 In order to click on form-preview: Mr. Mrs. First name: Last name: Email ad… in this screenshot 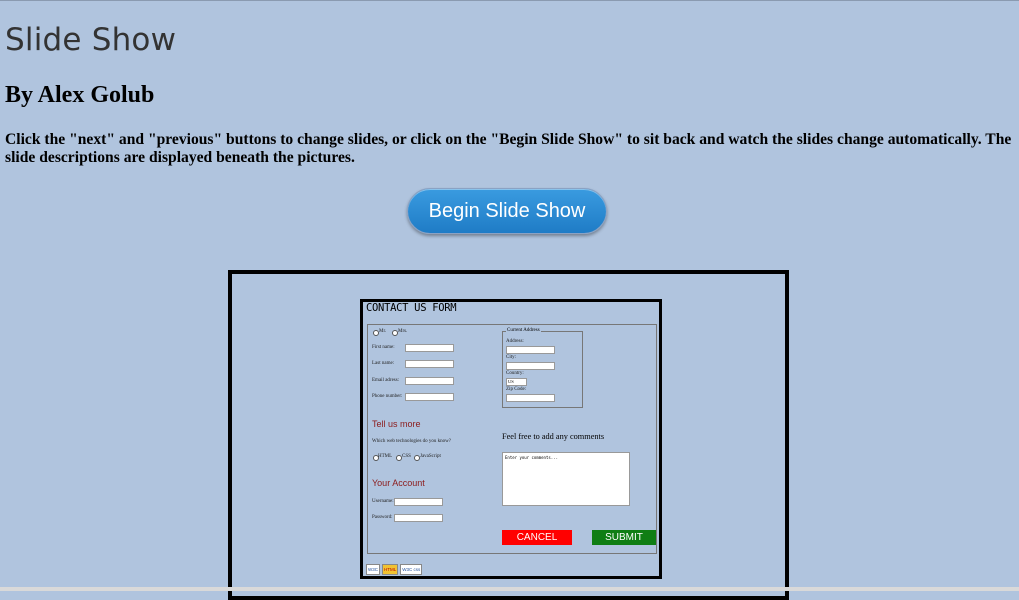, I will do `click(512, 439)`.